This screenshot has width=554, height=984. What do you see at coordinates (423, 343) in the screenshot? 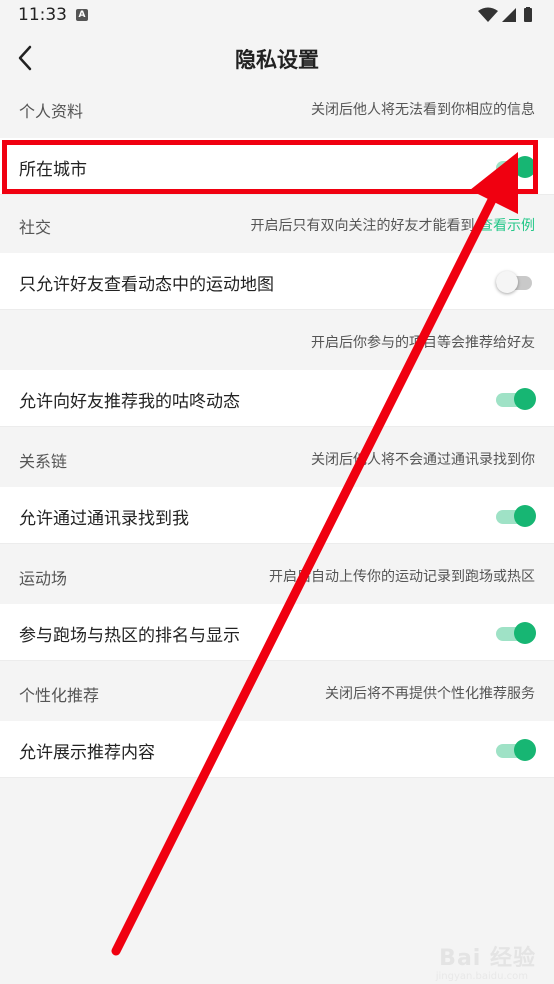
I see `section-hint: 开启后你参与的项目等会推荐给好友` at bounding box center [423, 343].